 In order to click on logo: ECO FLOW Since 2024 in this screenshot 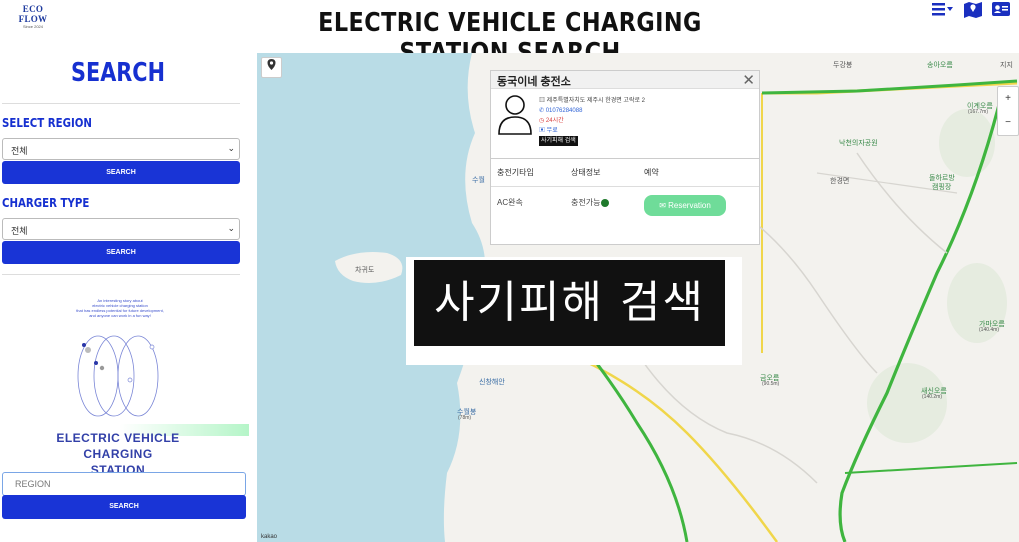, I will do `click(33, 16)`.